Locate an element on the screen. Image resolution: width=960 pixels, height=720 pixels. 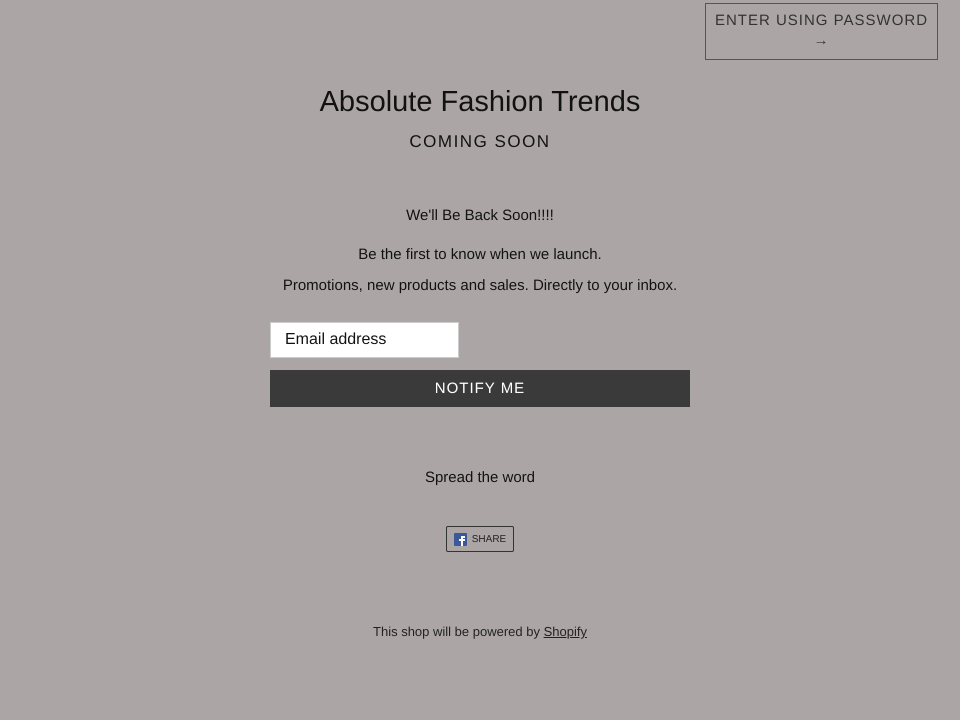
social-icon is located at coordinates (460, 539).